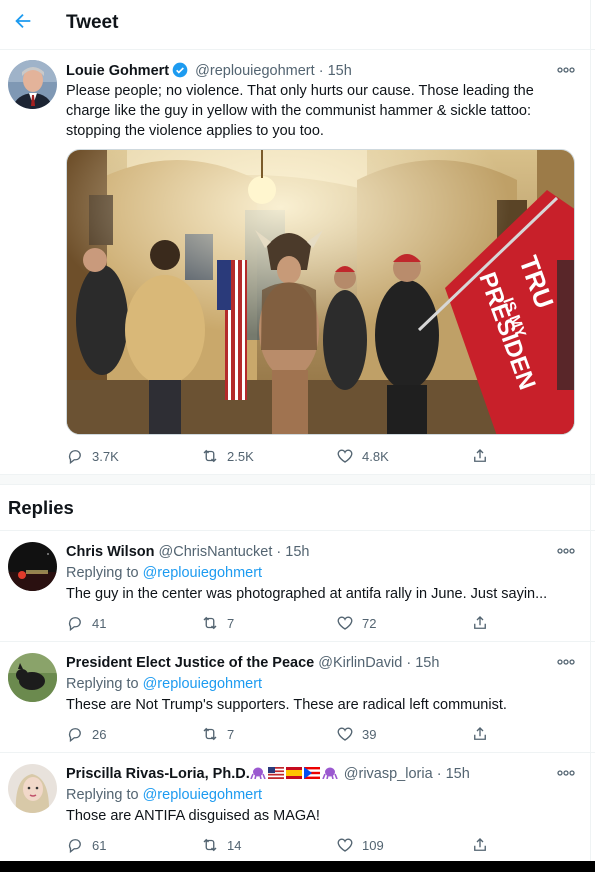 The image size is (595, 872). Describe the element at coordinates (193, 816) in the screenshot. I see `reply-text: Those are ANTIFA disguised as MAGA!` at that location.